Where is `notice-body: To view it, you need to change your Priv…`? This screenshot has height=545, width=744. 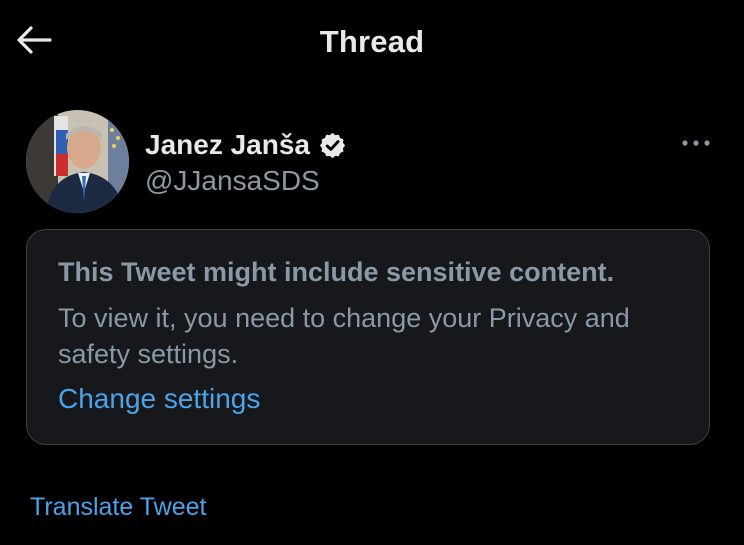
notice-body: To view it, you need to change your Priv… is located at coordinates (344, 336).